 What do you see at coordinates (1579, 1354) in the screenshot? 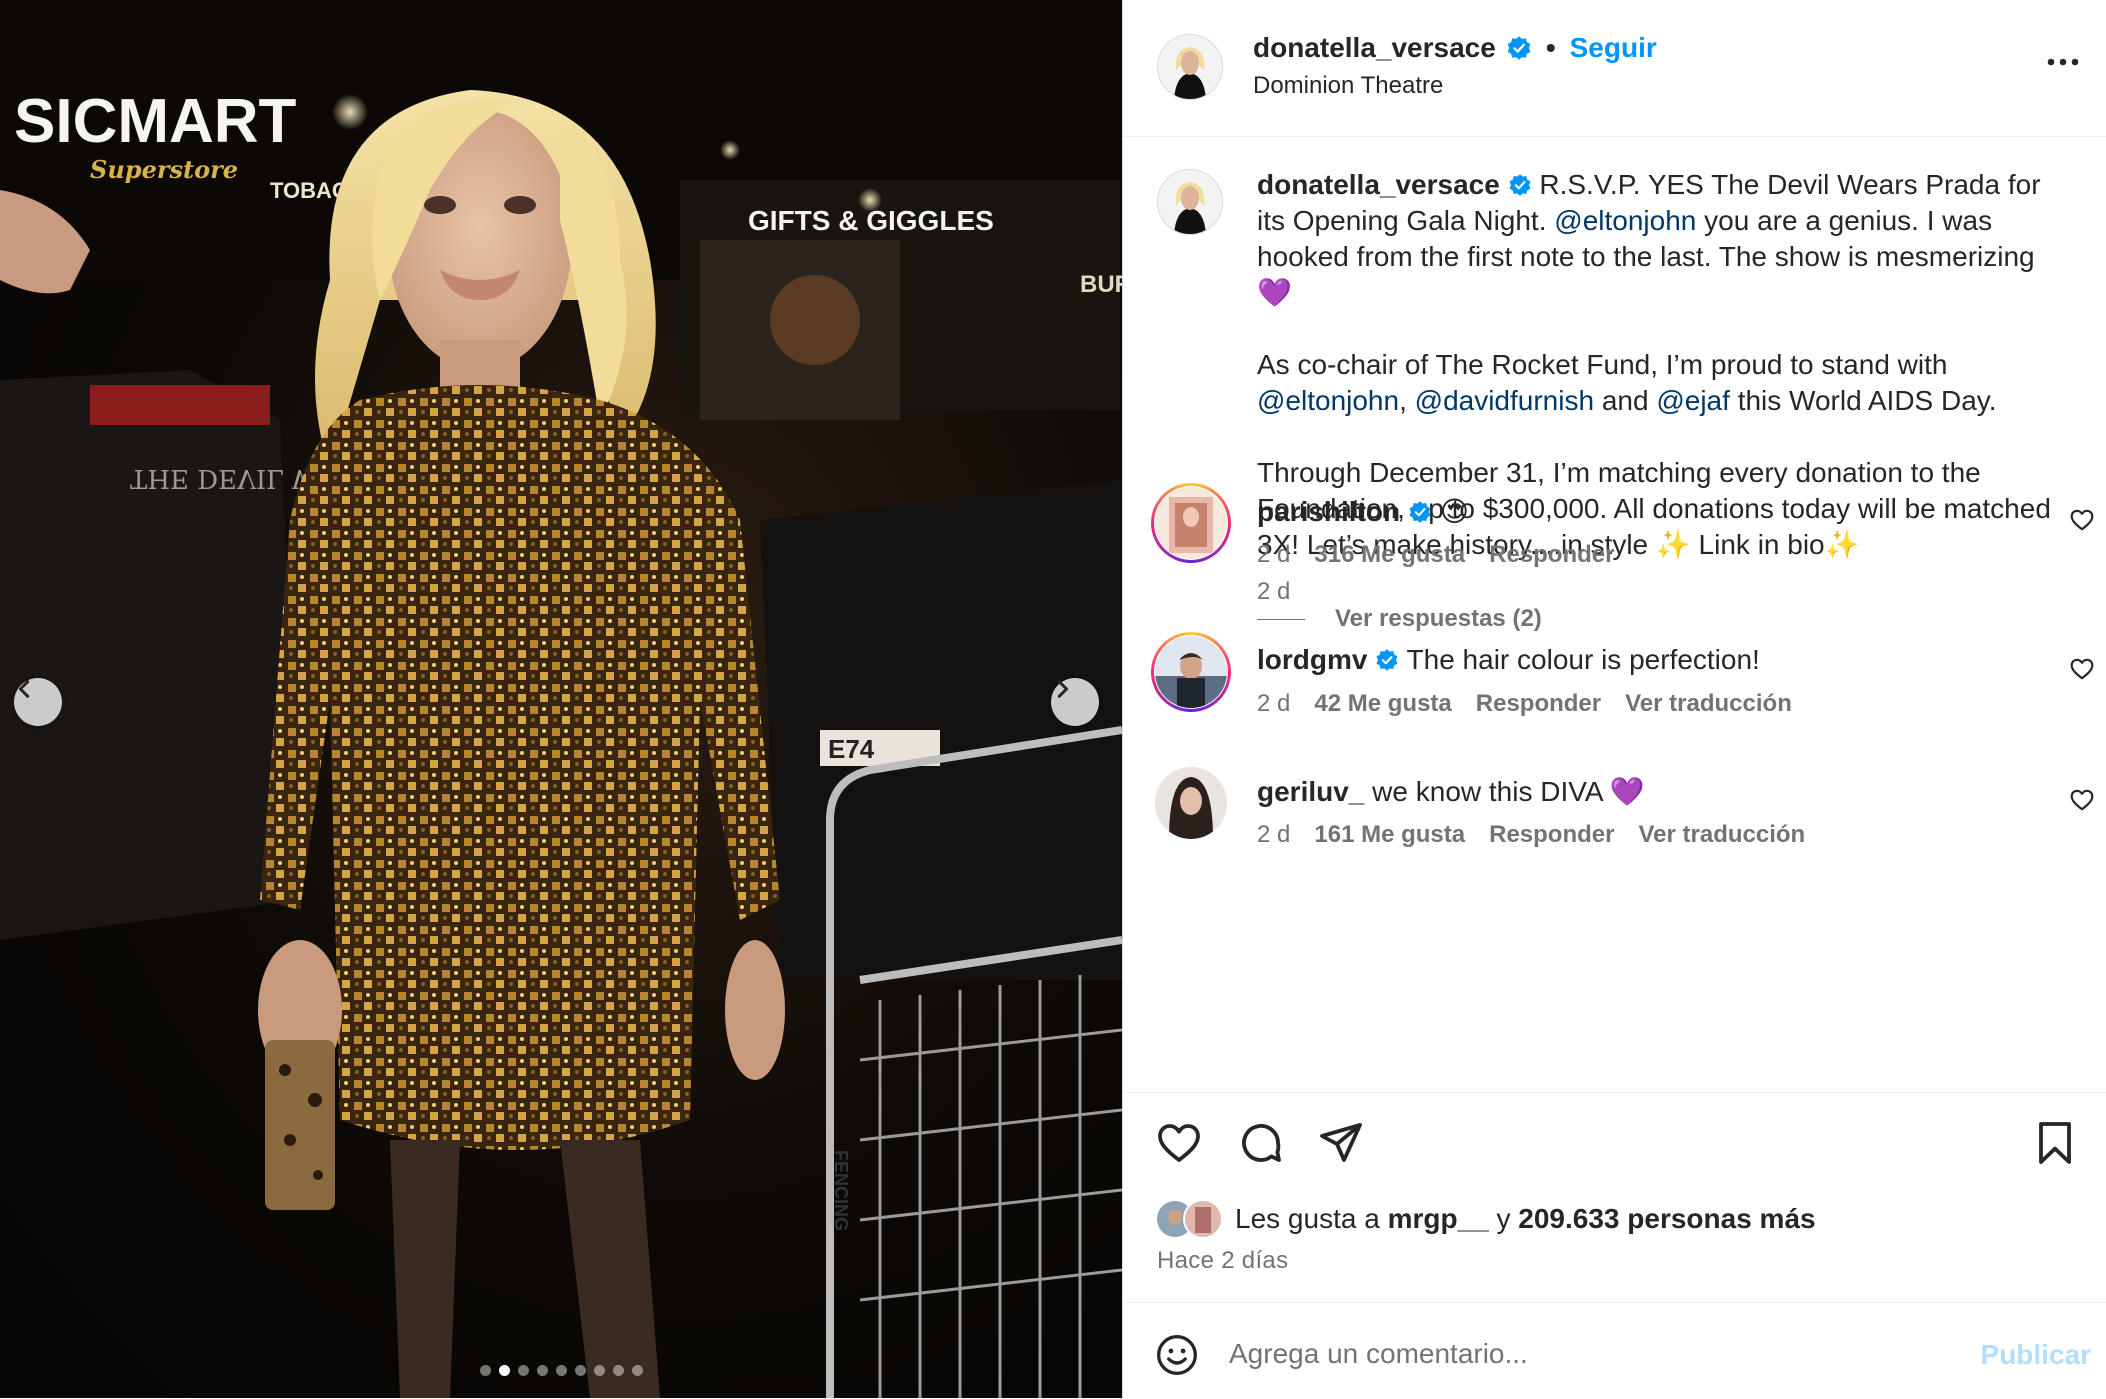
I see `comment-input` at bounding box center [1579, 1354].